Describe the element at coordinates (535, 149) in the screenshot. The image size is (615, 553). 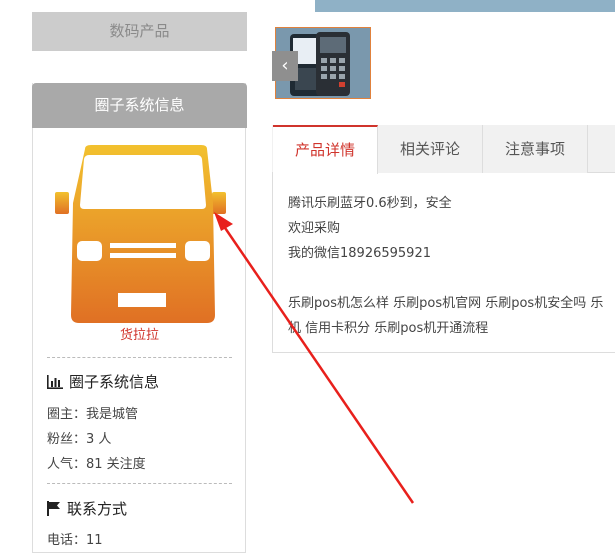
I see `tab-notes: 注意事项` at that location.